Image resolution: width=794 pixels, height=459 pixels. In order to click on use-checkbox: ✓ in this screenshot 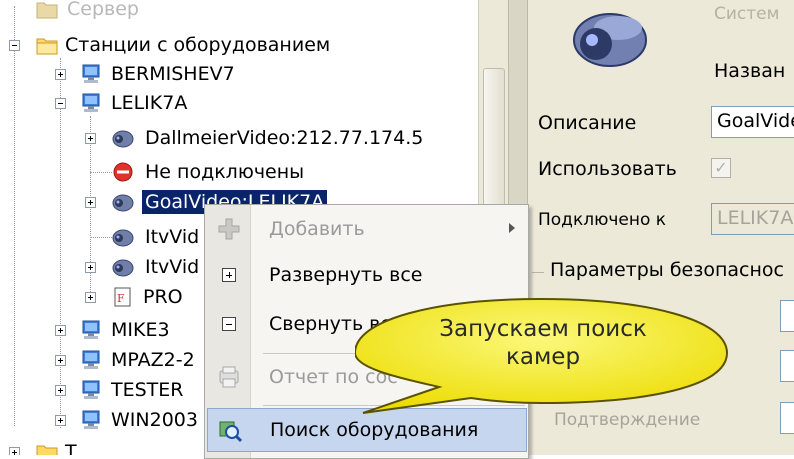, I will do `click(721, 168)`.